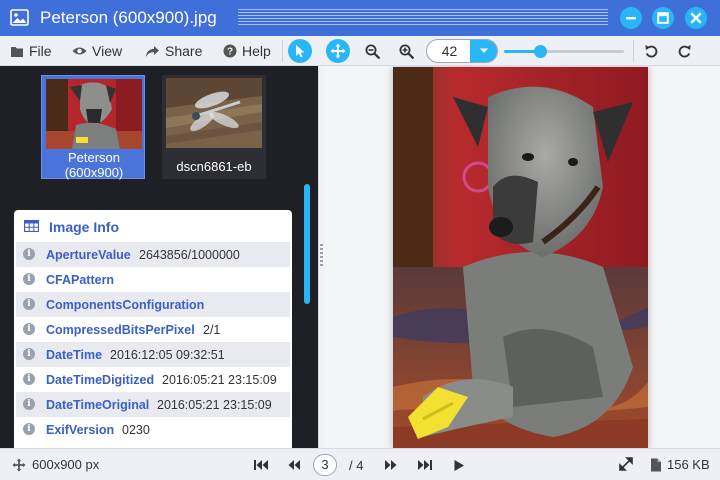 The width and height of the screenshot is (720, 480). What do you see at coordinates (136, 429) in the screenshot?
I see `info-value: 0230` at bounding box center [136, 429].